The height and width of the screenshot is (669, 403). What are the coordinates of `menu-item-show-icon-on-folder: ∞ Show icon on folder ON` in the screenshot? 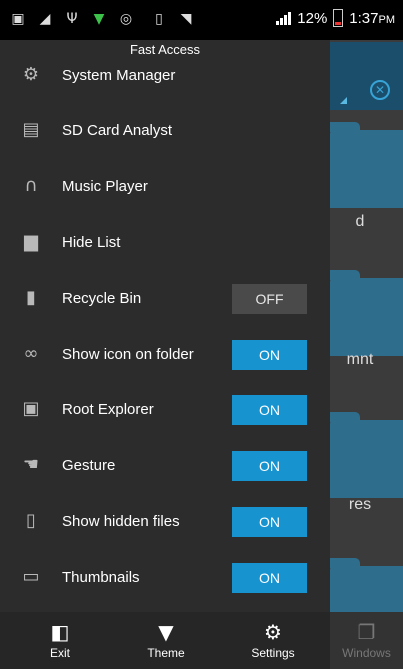 It's located at (165, 355).